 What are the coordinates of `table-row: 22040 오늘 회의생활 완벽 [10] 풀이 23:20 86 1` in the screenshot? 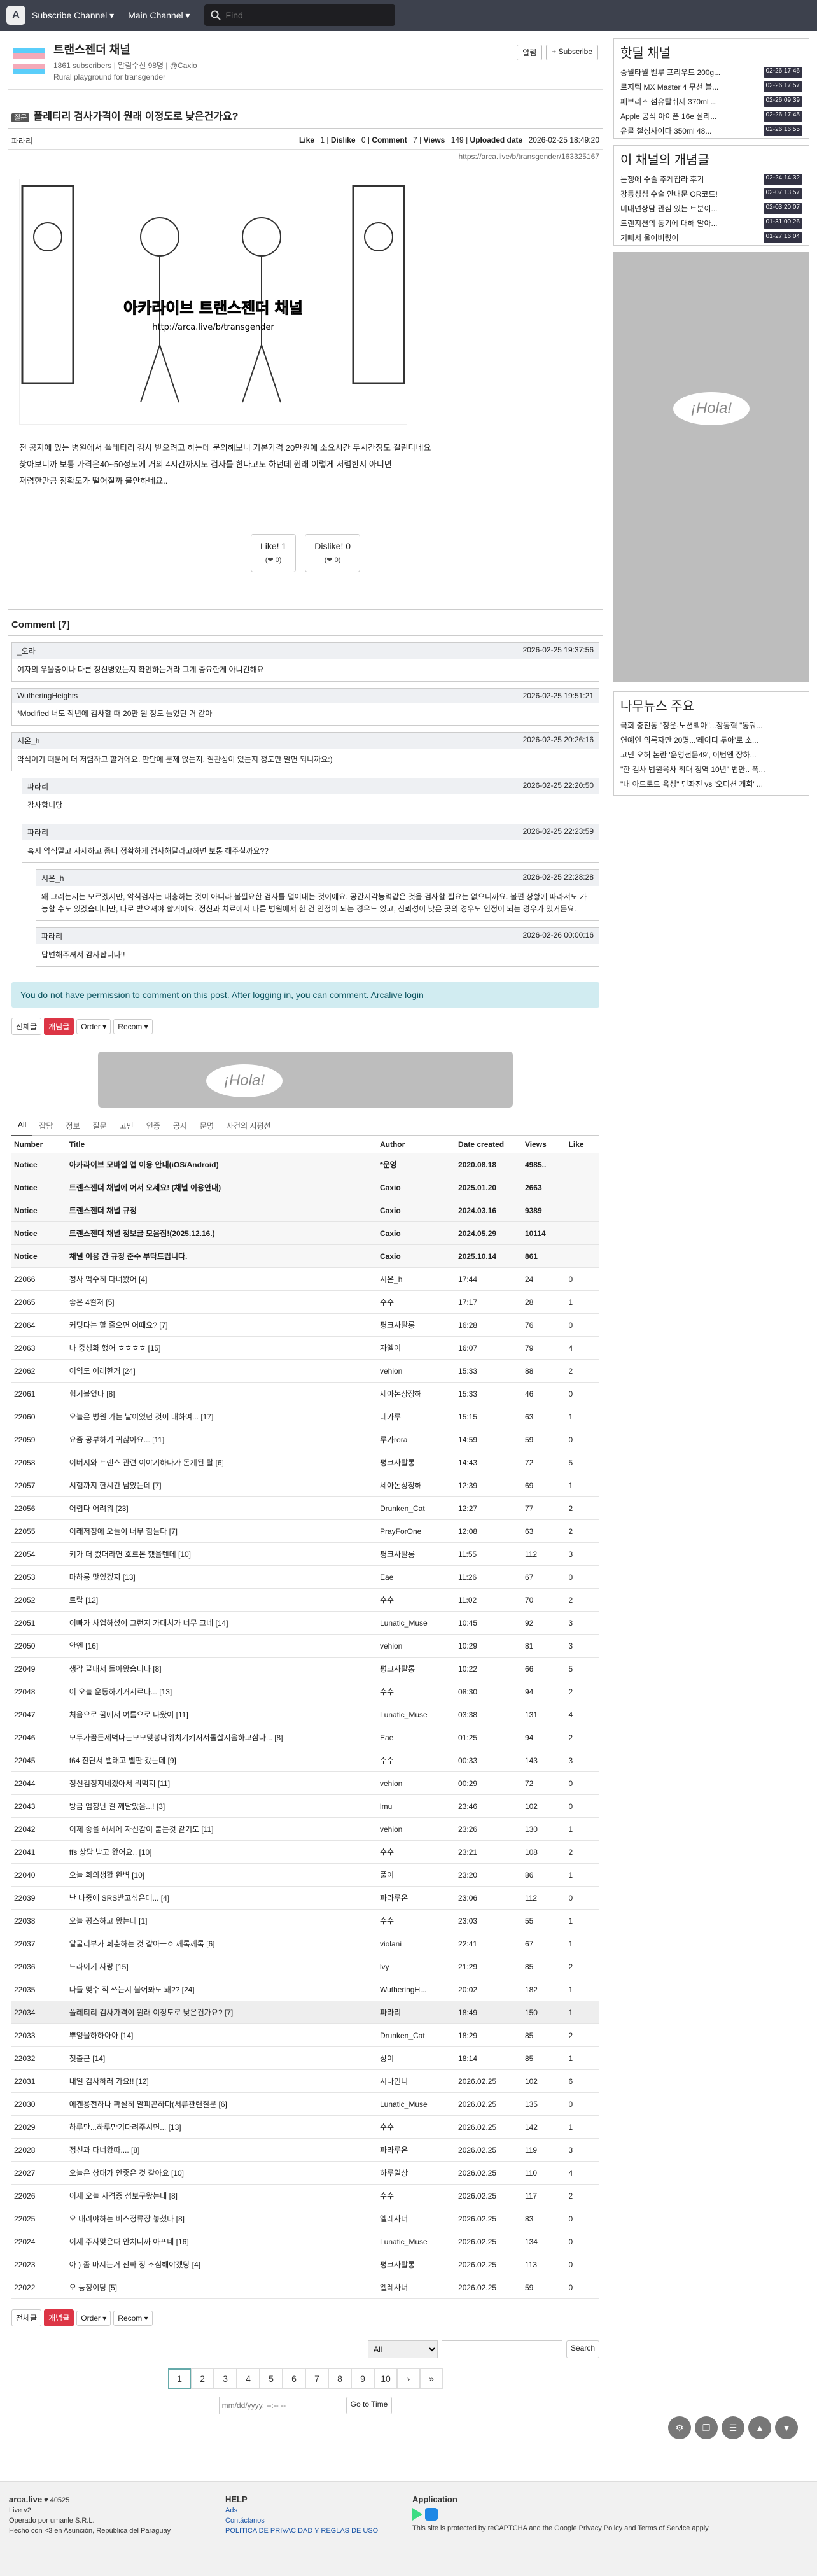 It's located at (305, 1875).